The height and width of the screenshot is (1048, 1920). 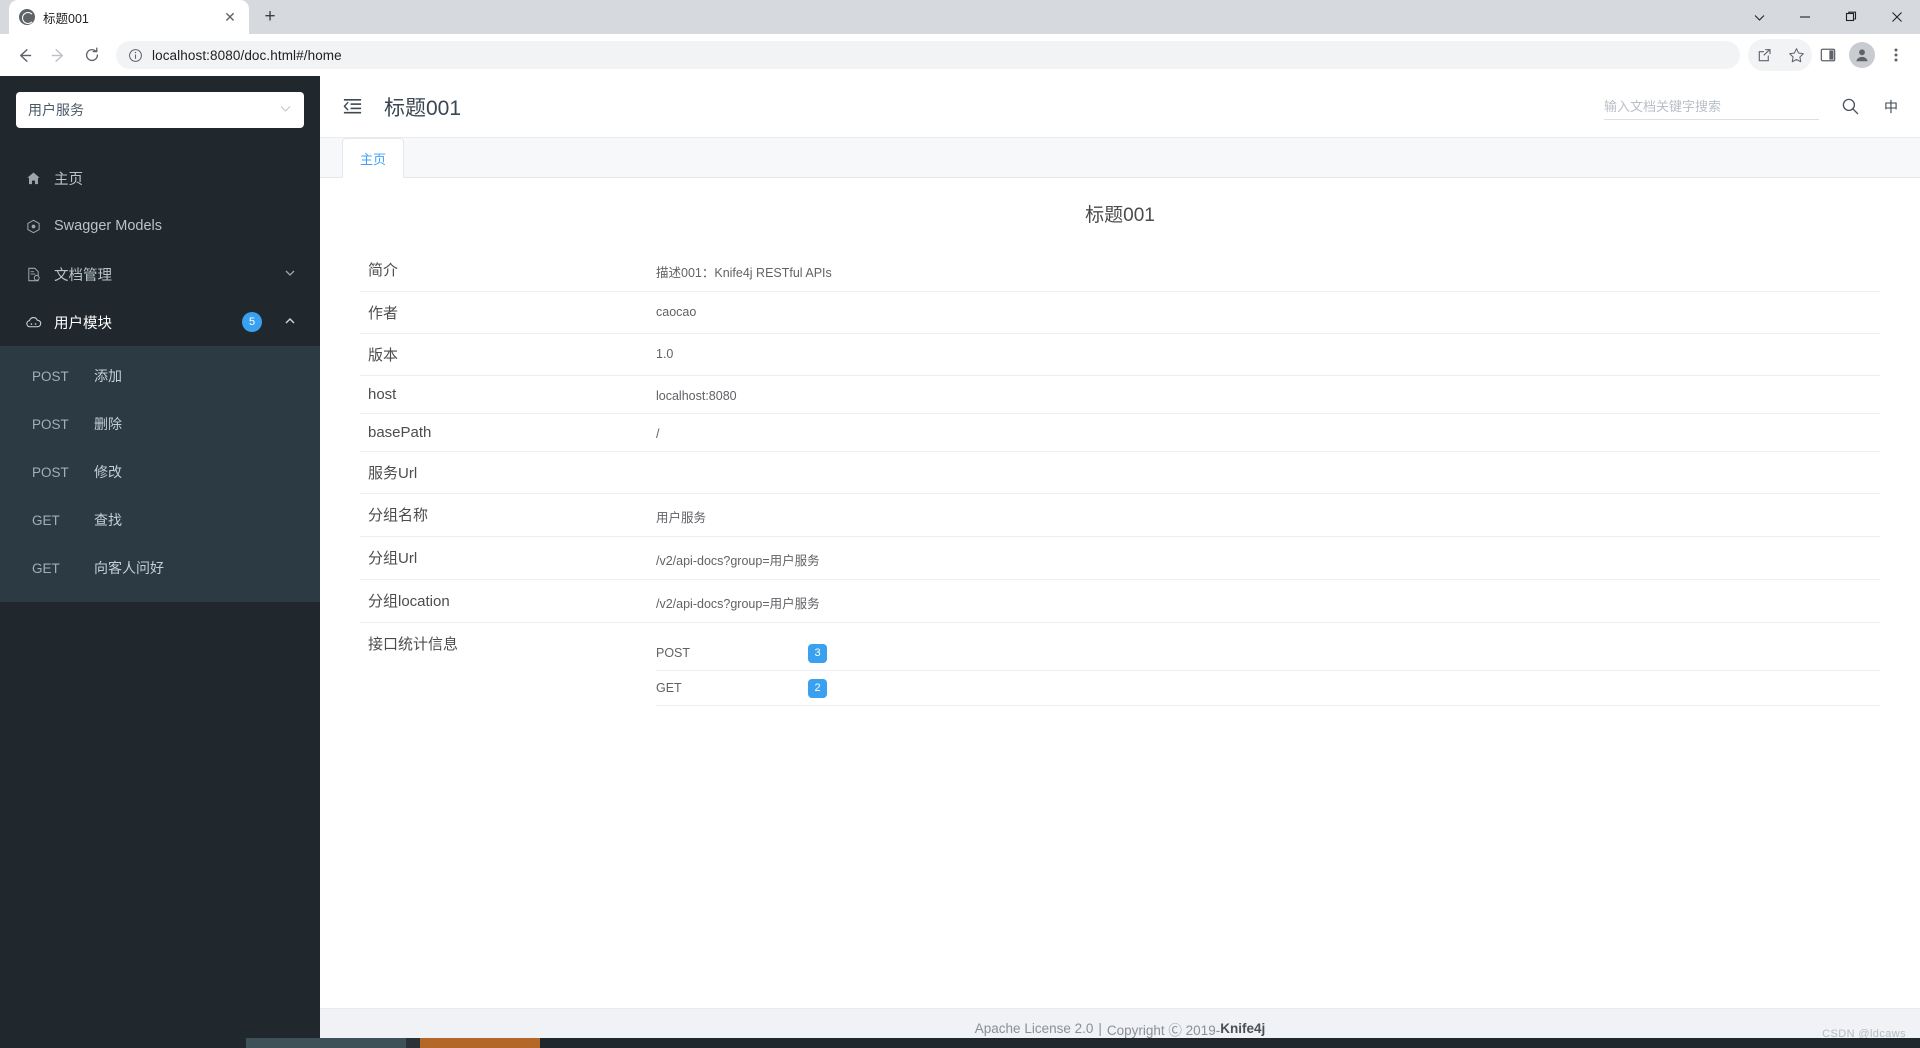 I want to click on table-row: 分组location /v2/api-docs?group=用户服务, so click(x=1120, y=601).